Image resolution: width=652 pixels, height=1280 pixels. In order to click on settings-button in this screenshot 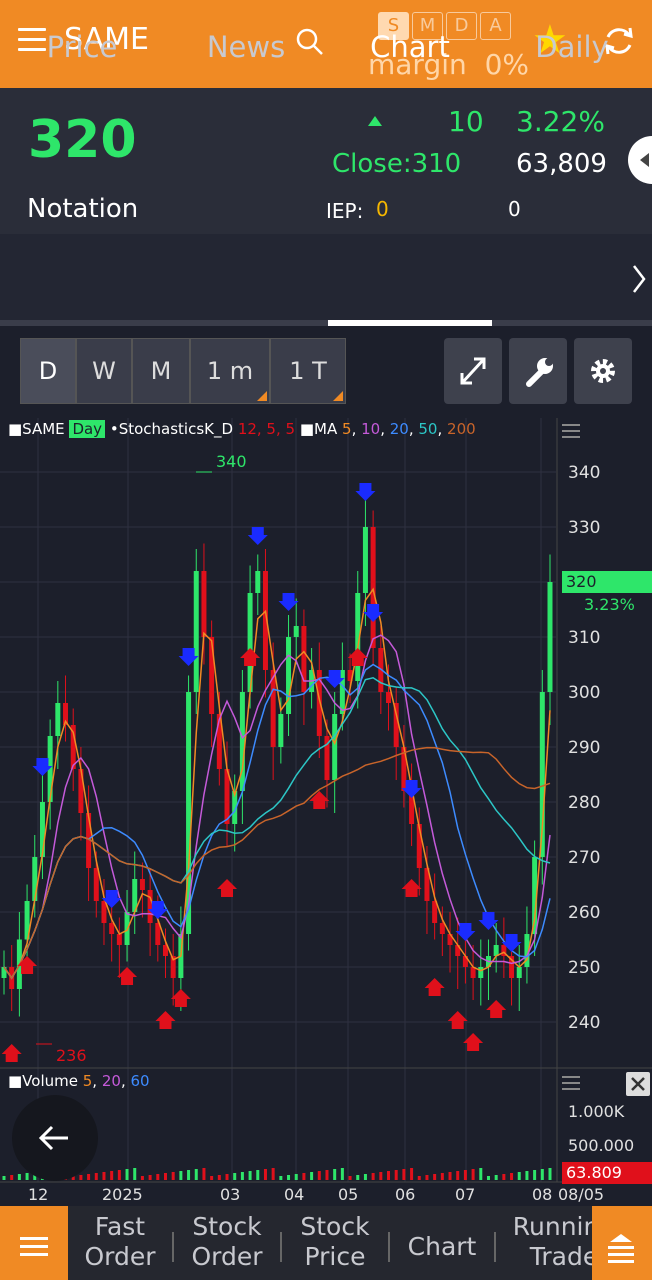, I will do `click(603, 371)`.